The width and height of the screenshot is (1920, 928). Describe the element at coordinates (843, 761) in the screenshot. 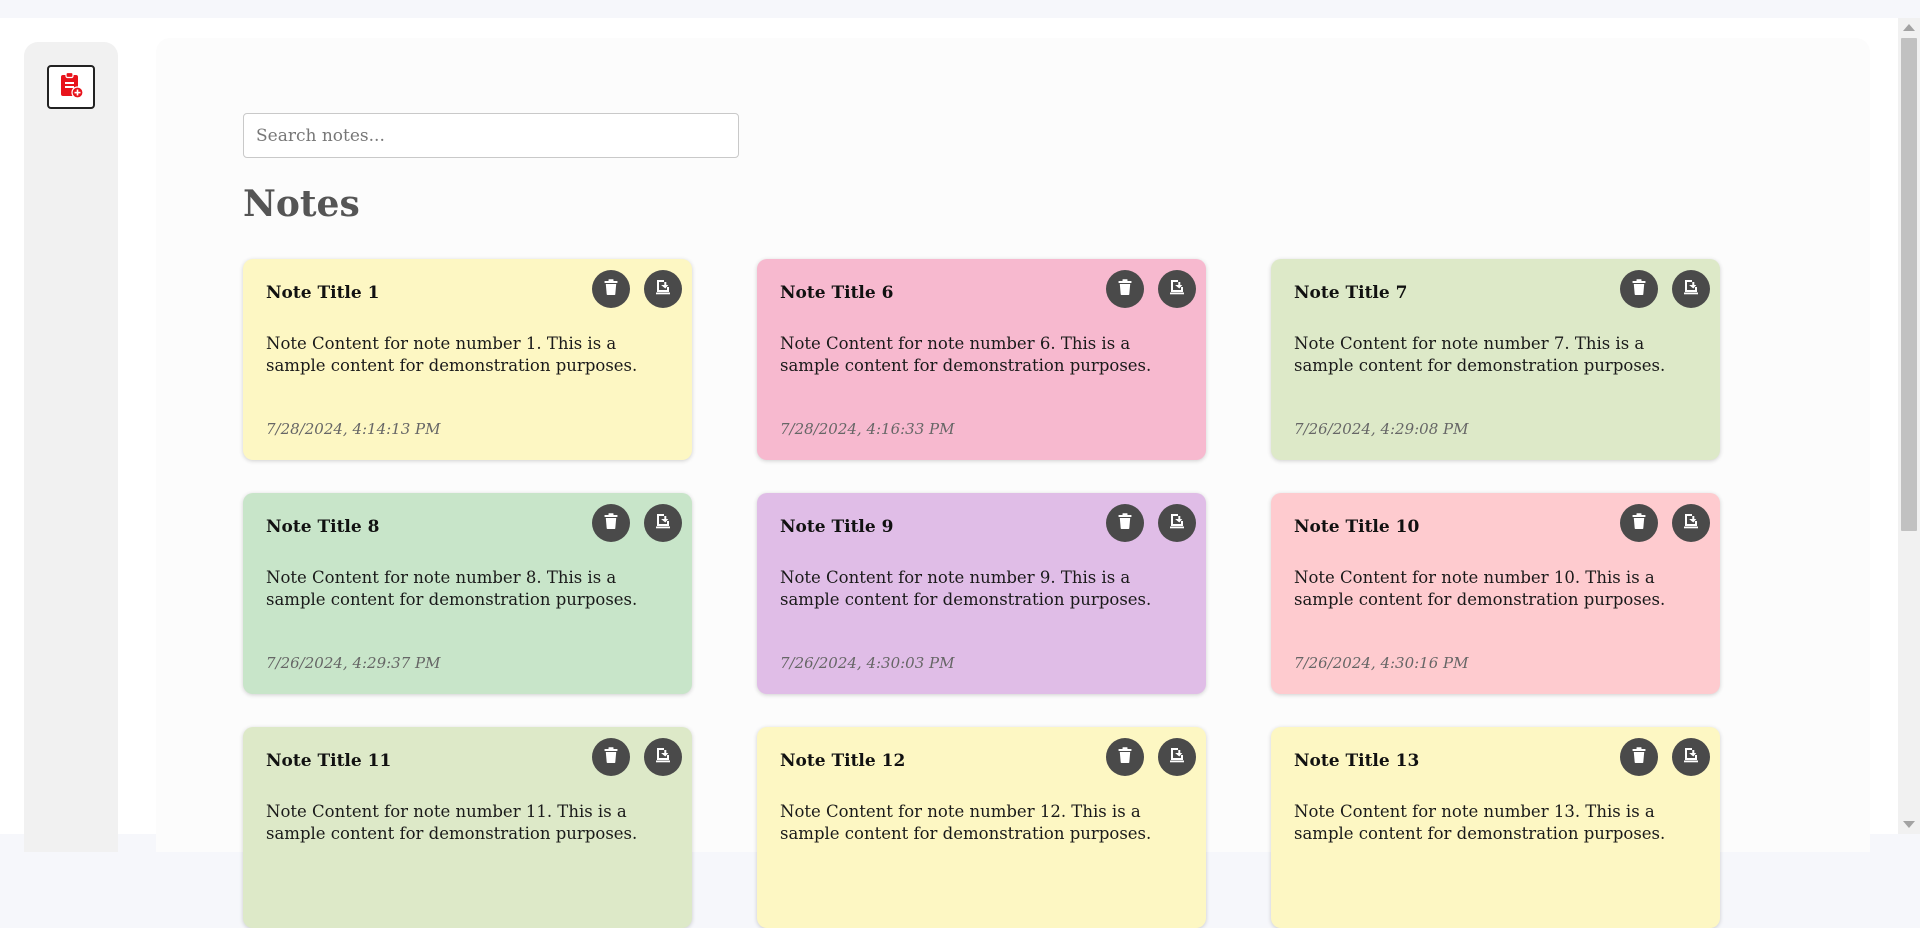

I see `note-title: Note Title 12` at that location.